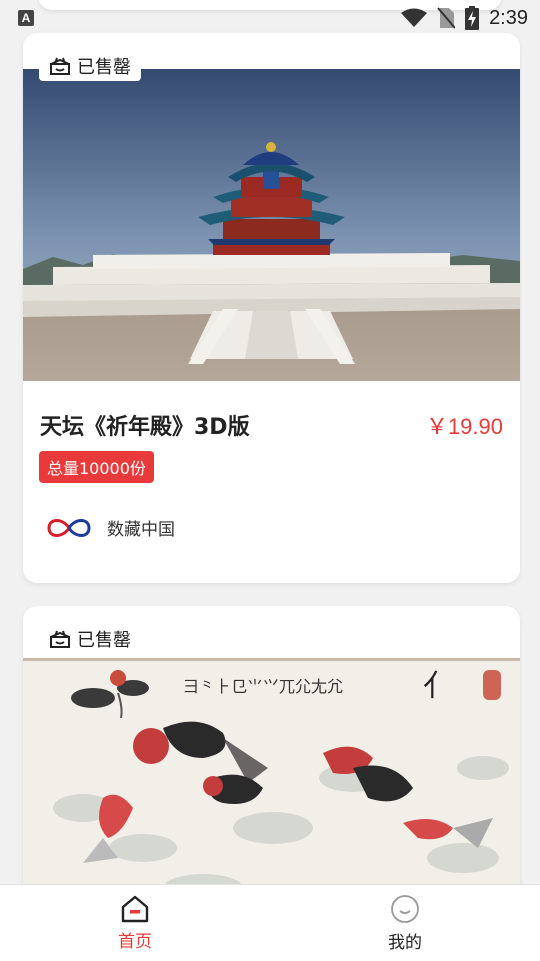  I want to click on infinity-logo-icon, so click(69, 527).